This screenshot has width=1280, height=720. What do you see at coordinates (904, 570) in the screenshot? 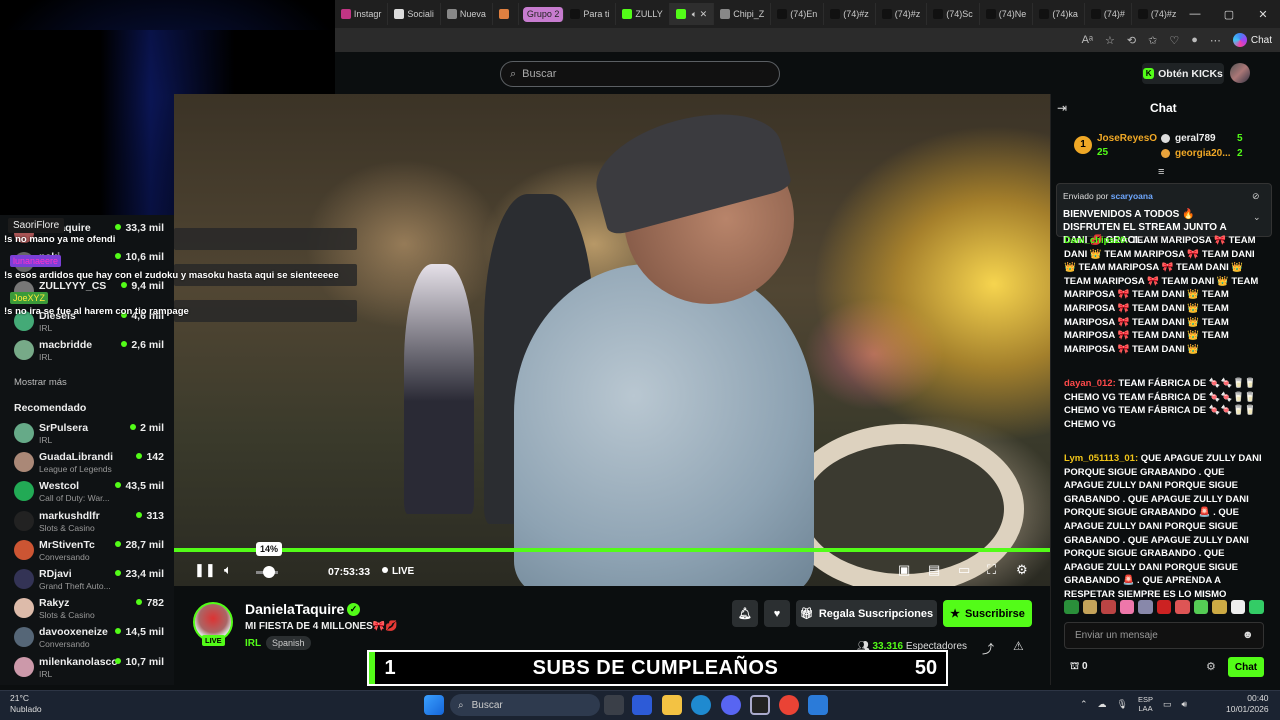
I see `mini-player-icon: ▣` at bounding box center [904, 570].